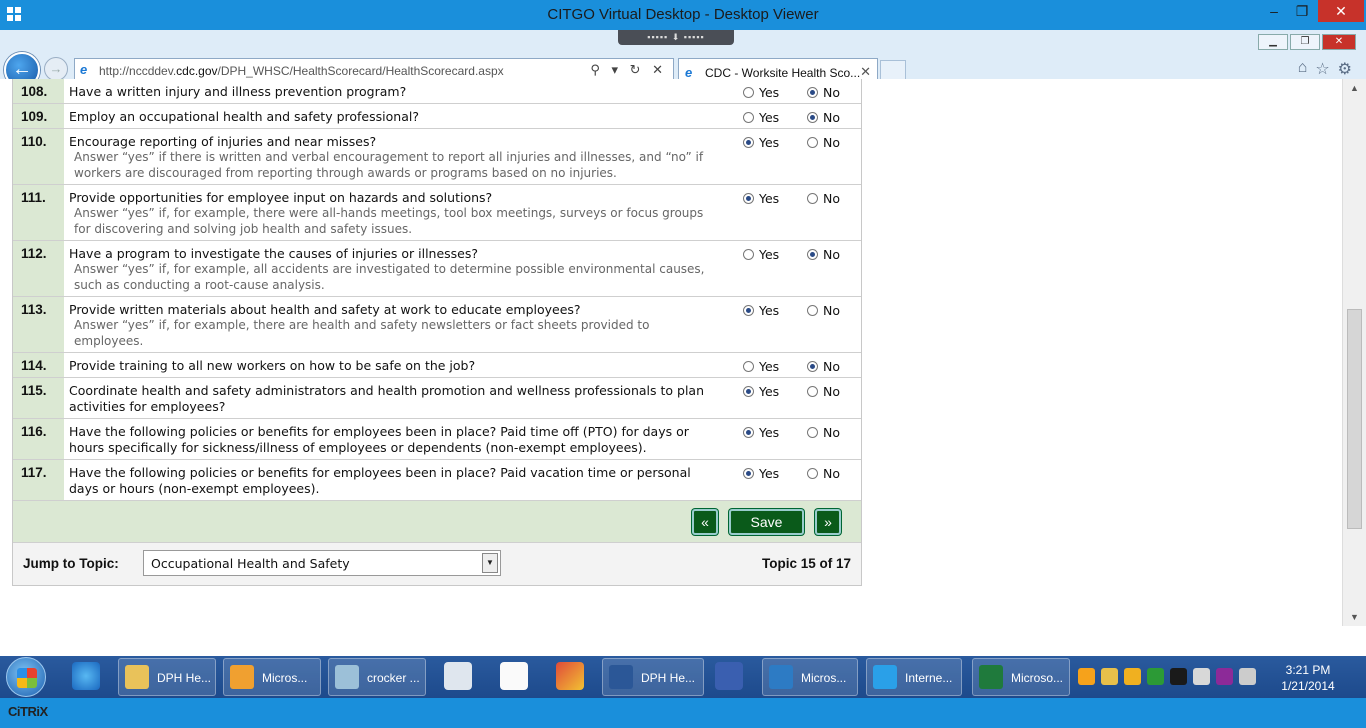 This screenshot has height=728, width=1366. I want to click on scroll-thumb, so click(1354, 419).